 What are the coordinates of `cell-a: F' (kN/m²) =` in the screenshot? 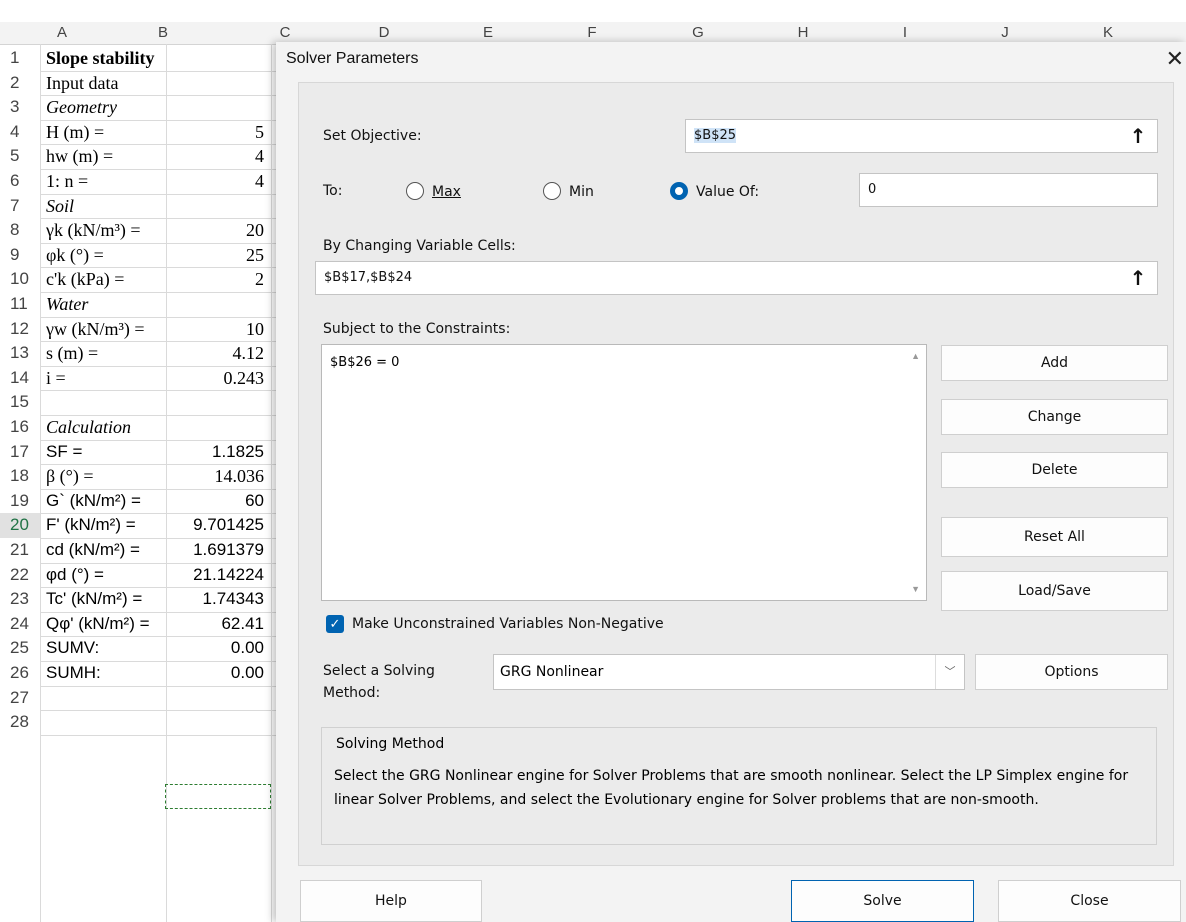 It's located at (103, 525).